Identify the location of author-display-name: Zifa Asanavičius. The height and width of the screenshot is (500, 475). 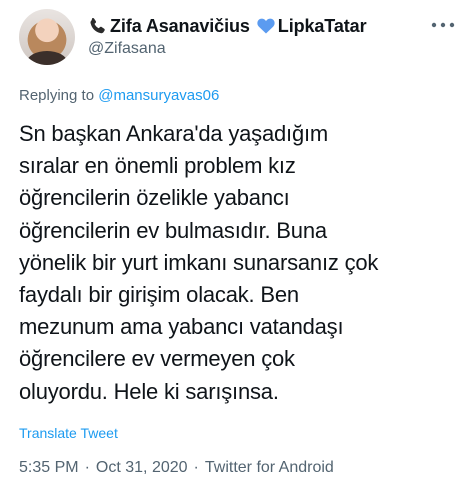
(180, 25).